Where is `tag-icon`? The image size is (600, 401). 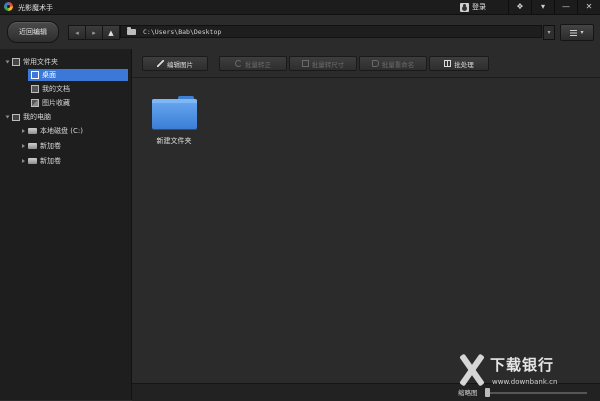
tag-icon is located at coordinates (375, 63).